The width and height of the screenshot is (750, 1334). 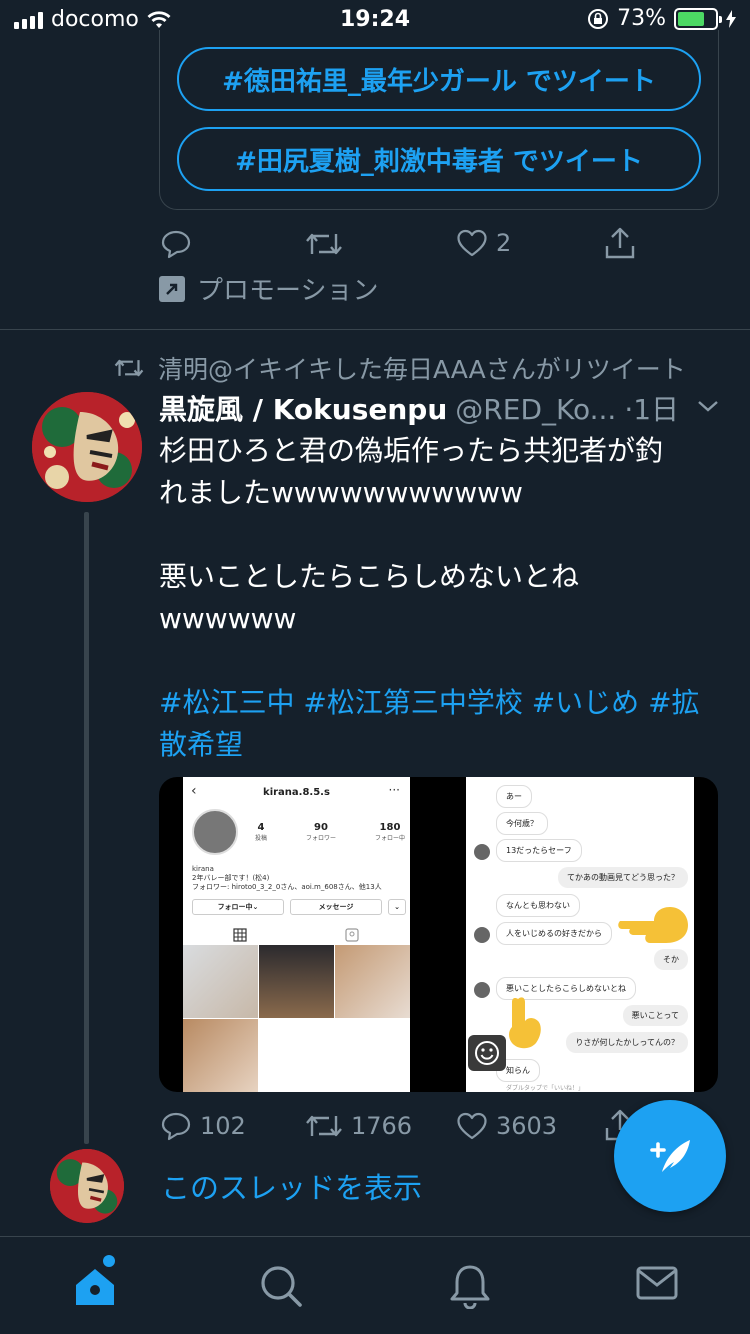 I want to click on compose-feather-icon, so click(x=670, y=1156).